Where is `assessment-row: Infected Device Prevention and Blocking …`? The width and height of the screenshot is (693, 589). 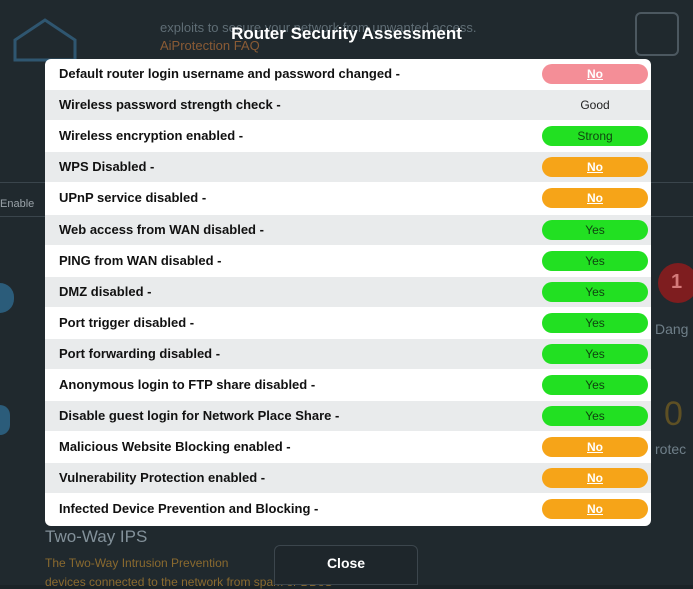 assessment-row: Infected Device Prevention and Blocking … is located at coordinates (348, 509).